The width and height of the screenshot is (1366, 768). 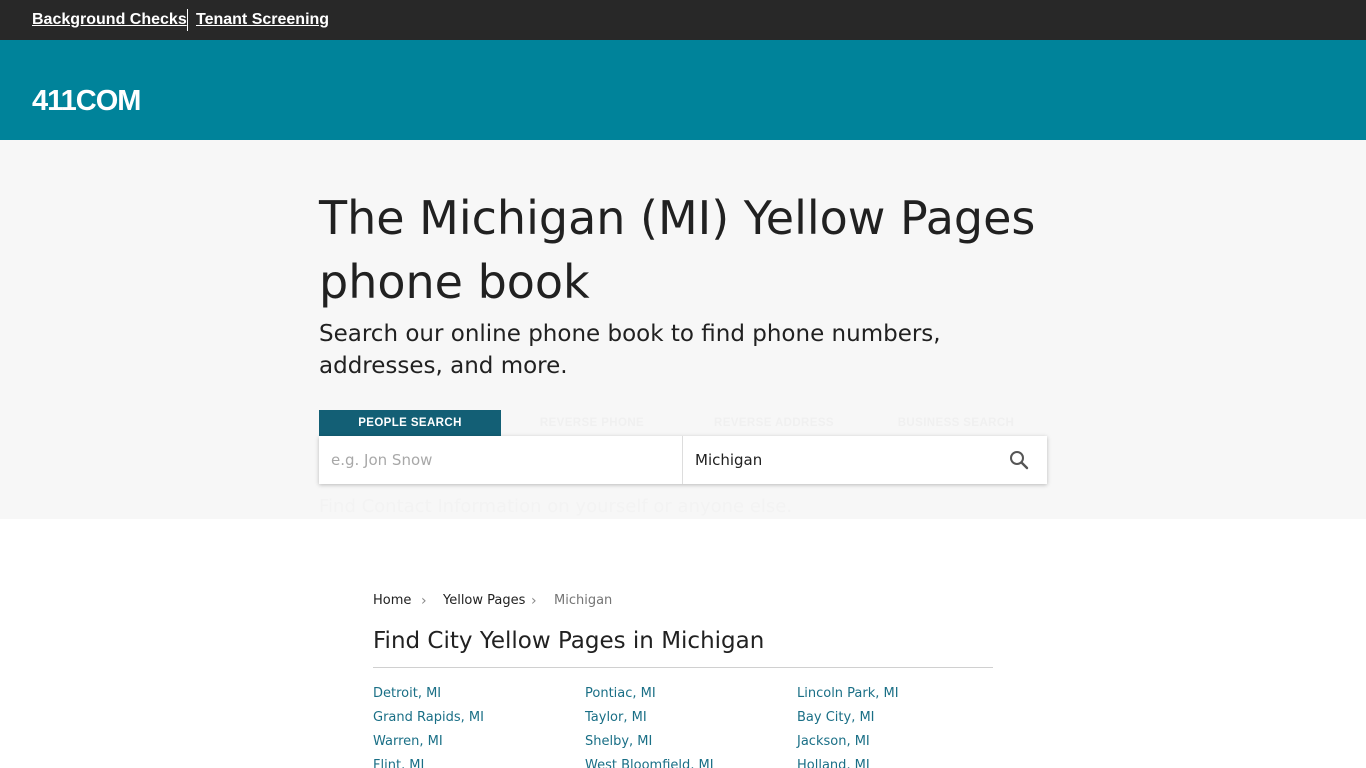 What do you see at coordinates (592, 423) in the screenshot?
I see `tab-reverse-phone: REVERSE PHONE` at bounding box center [592, 423].